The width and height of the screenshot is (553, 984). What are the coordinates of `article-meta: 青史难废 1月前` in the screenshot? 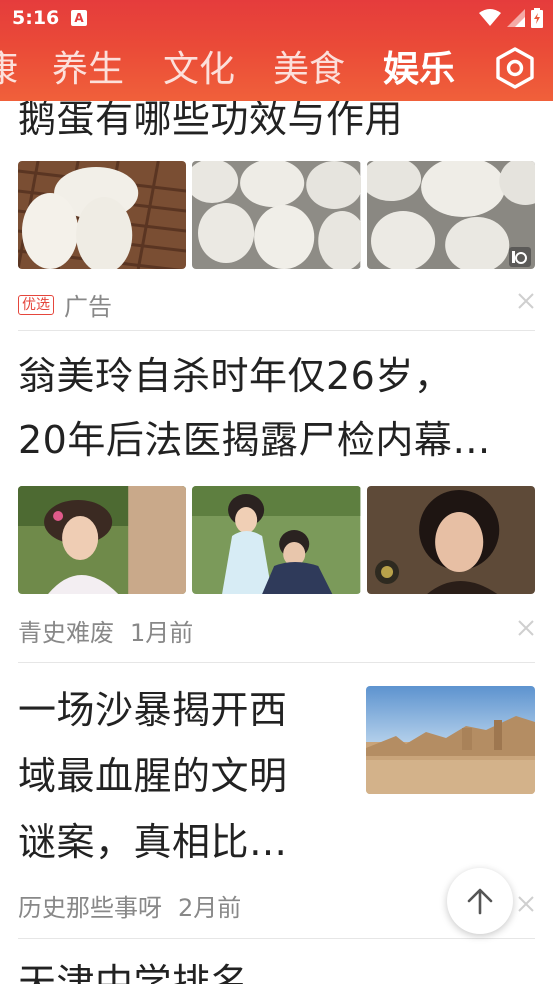 It's located at (105, 630).